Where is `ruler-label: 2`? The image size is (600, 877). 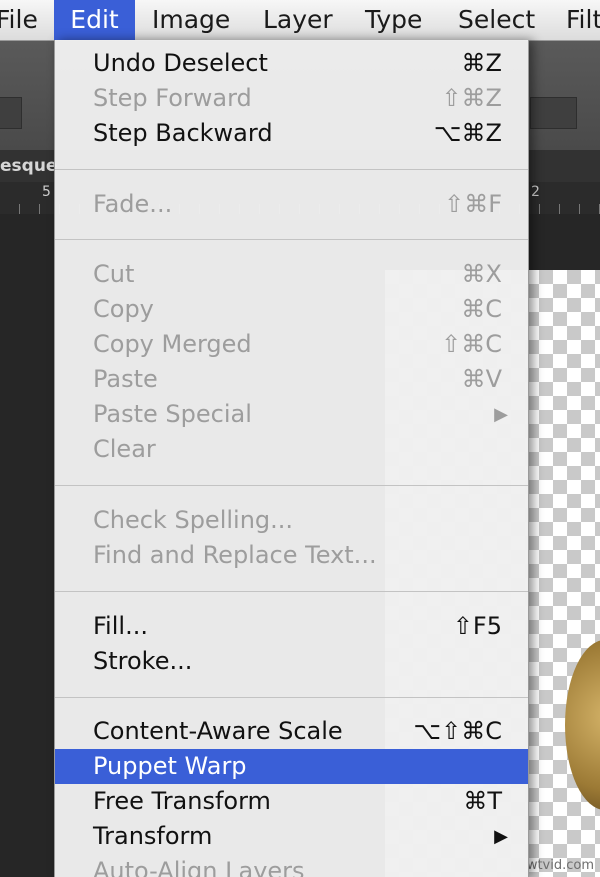 ruler-label: 2 is located at coordinates (535, 192).